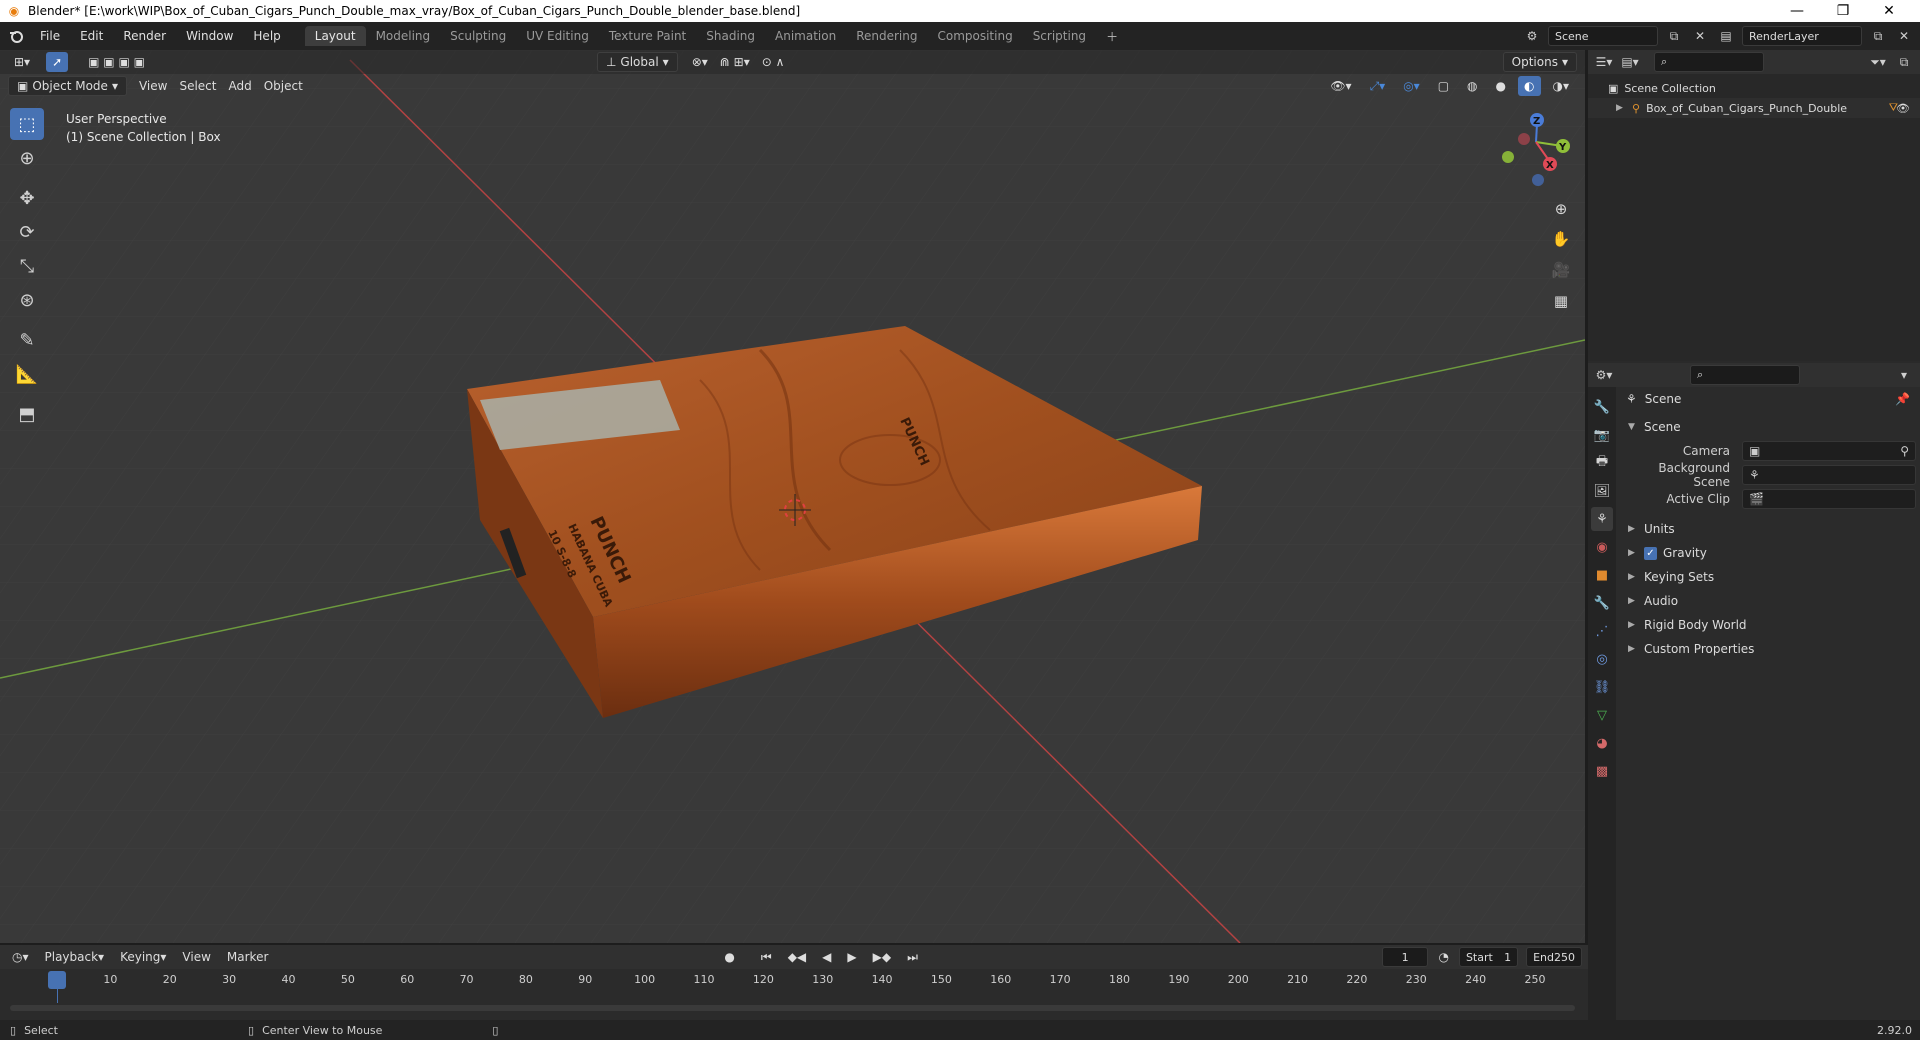 This screenshot has width=1920, height=1040. I want to click on tab-scripting: Scripting, so click(1059, 36).